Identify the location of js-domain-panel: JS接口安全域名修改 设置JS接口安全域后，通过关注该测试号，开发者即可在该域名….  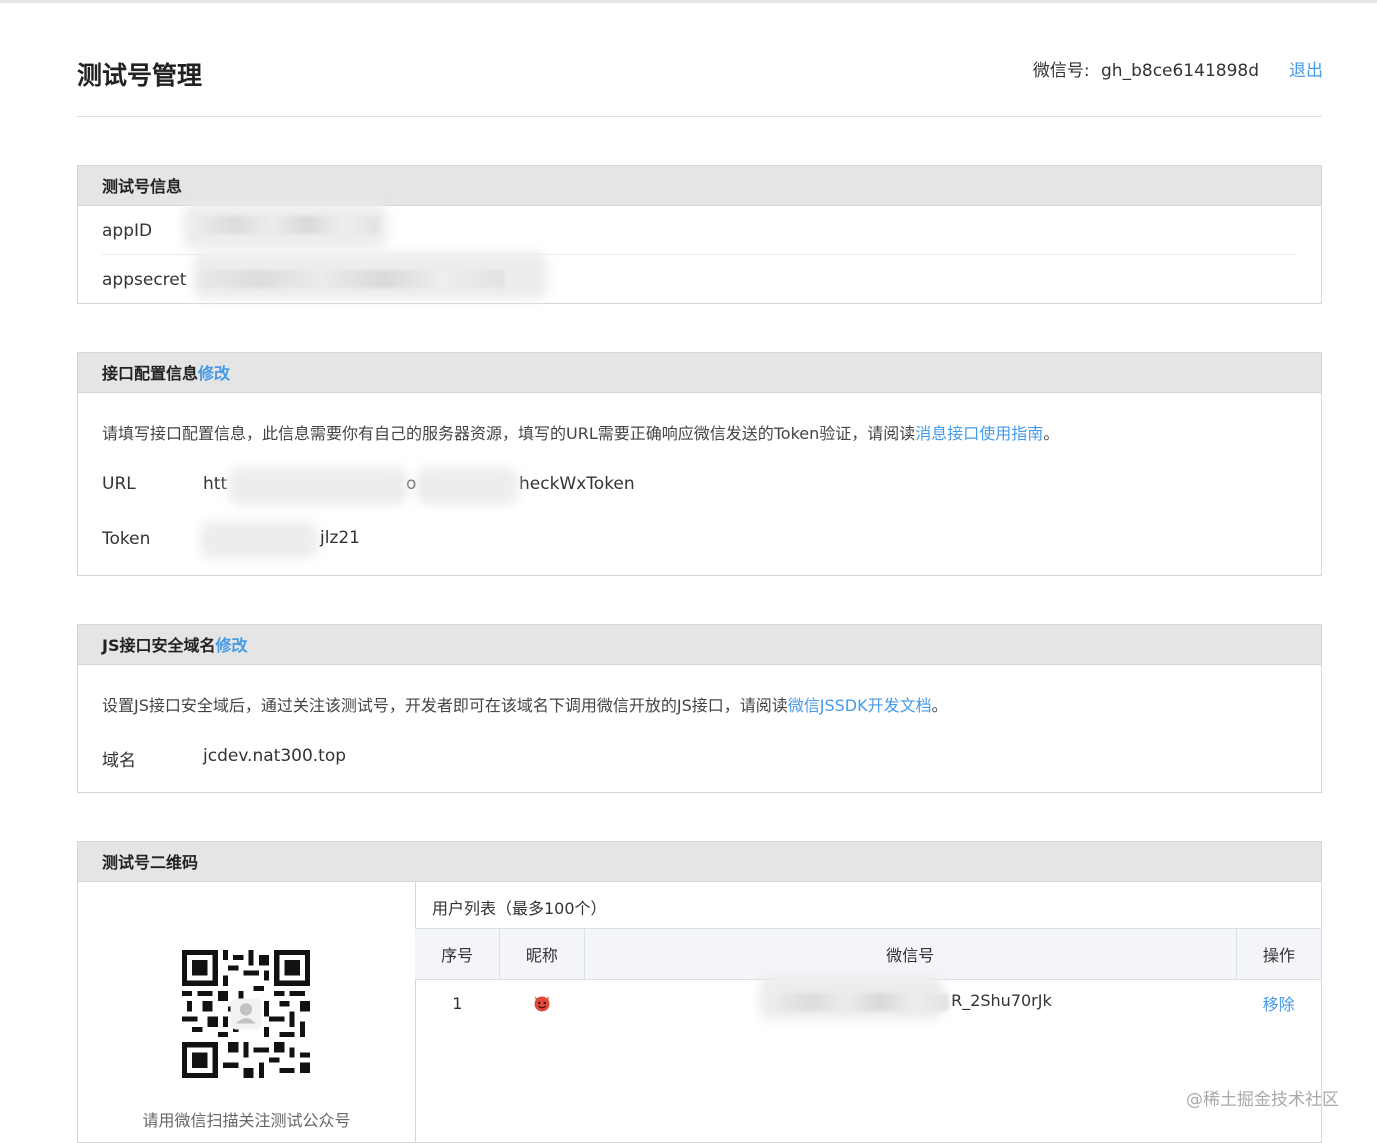
(699, 708).